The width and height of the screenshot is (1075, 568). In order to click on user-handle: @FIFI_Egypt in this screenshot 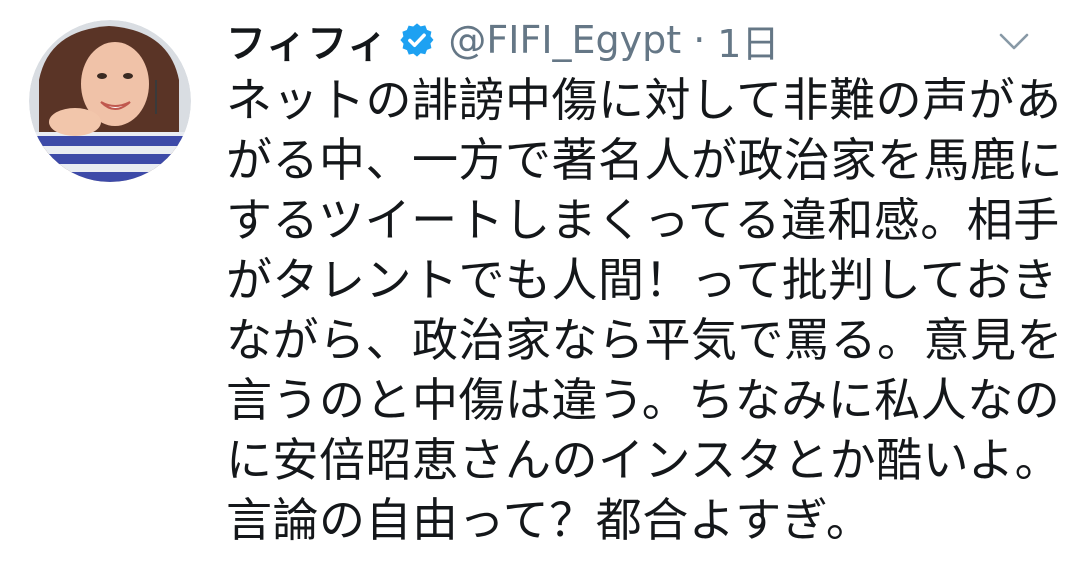, I will do `click(564, 40)`.